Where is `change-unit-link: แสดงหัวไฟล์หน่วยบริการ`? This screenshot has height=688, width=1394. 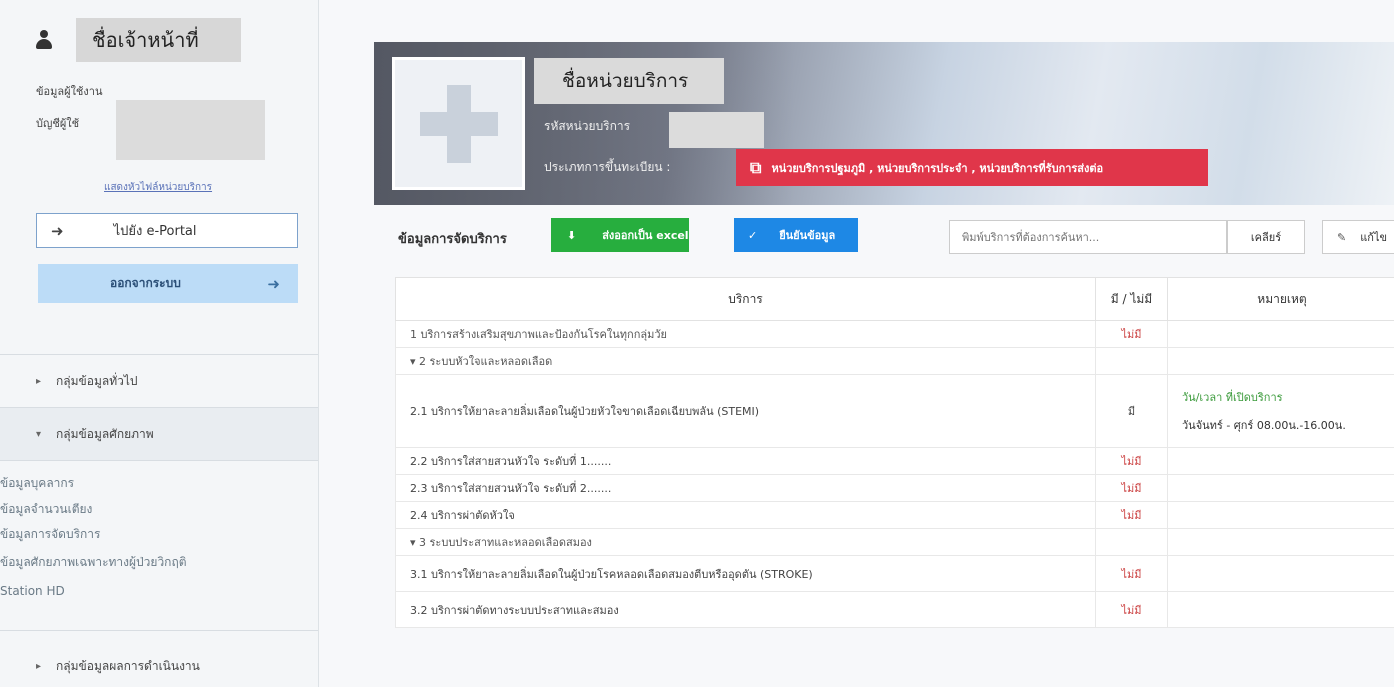
change-unit-link: แสดงหัวไฟล์หน่วยบริการ is located at coordinates (158, 187).